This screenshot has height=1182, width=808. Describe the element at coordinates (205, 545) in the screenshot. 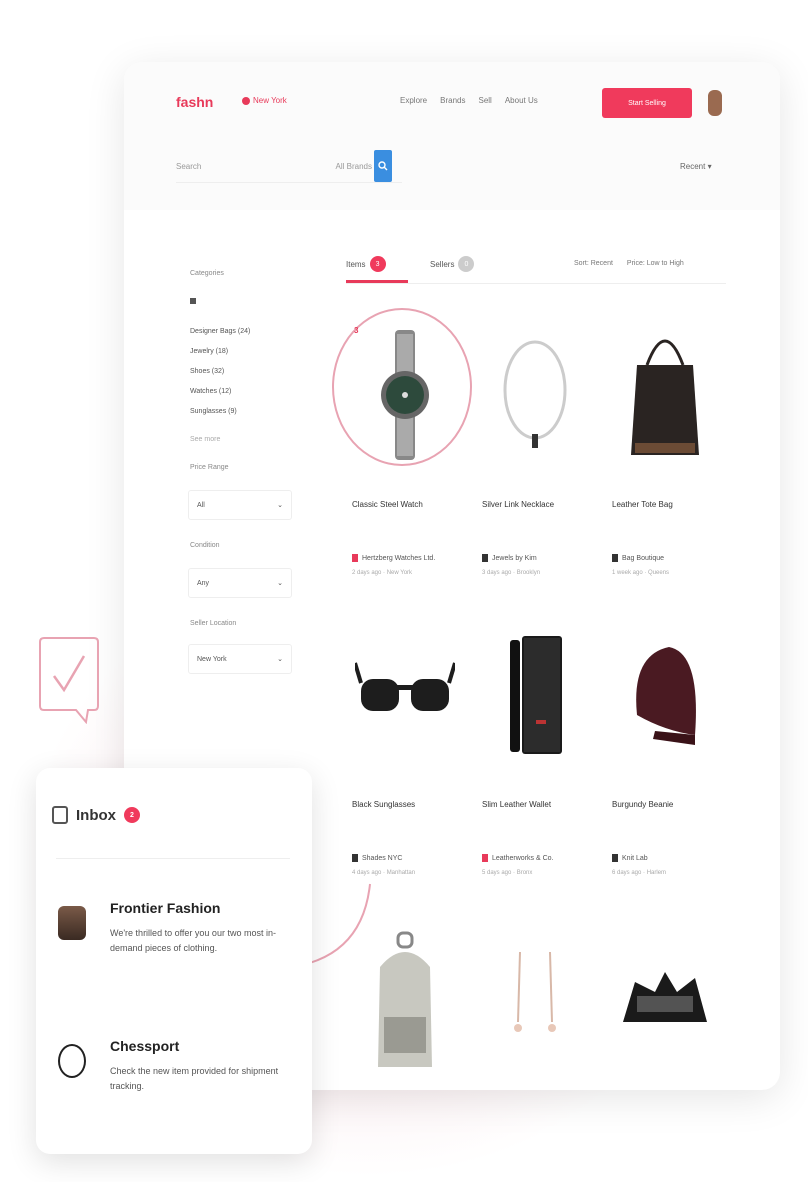

I see `condition-label: Condition` at that location.